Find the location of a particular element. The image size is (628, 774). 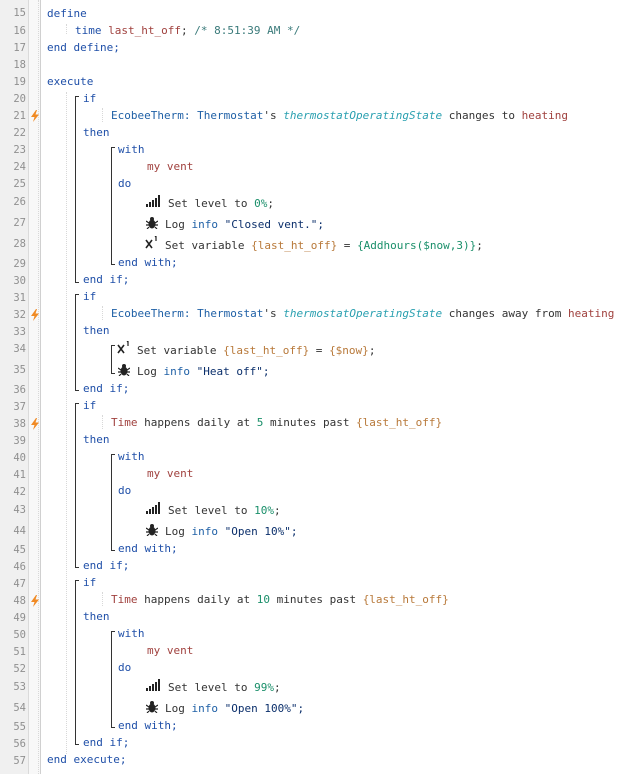

with-keyword-4: with is located at coordinates (131, 634).